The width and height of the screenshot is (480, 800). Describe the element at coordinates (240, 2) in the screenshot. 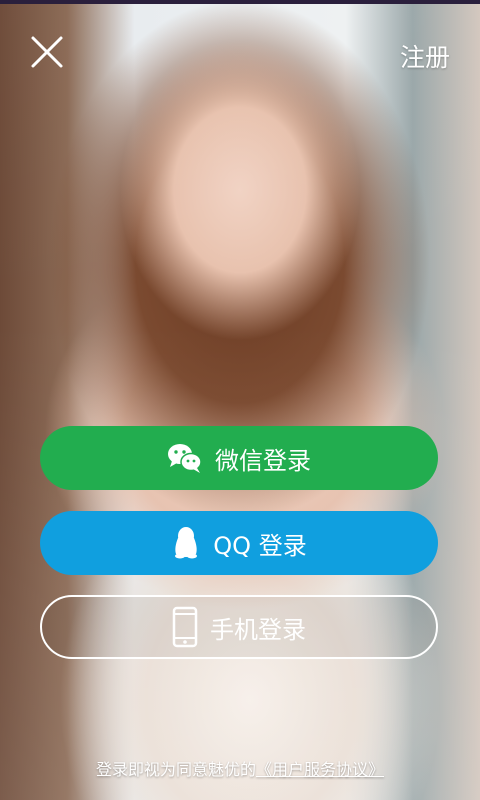

I see `status-strip` at that location.